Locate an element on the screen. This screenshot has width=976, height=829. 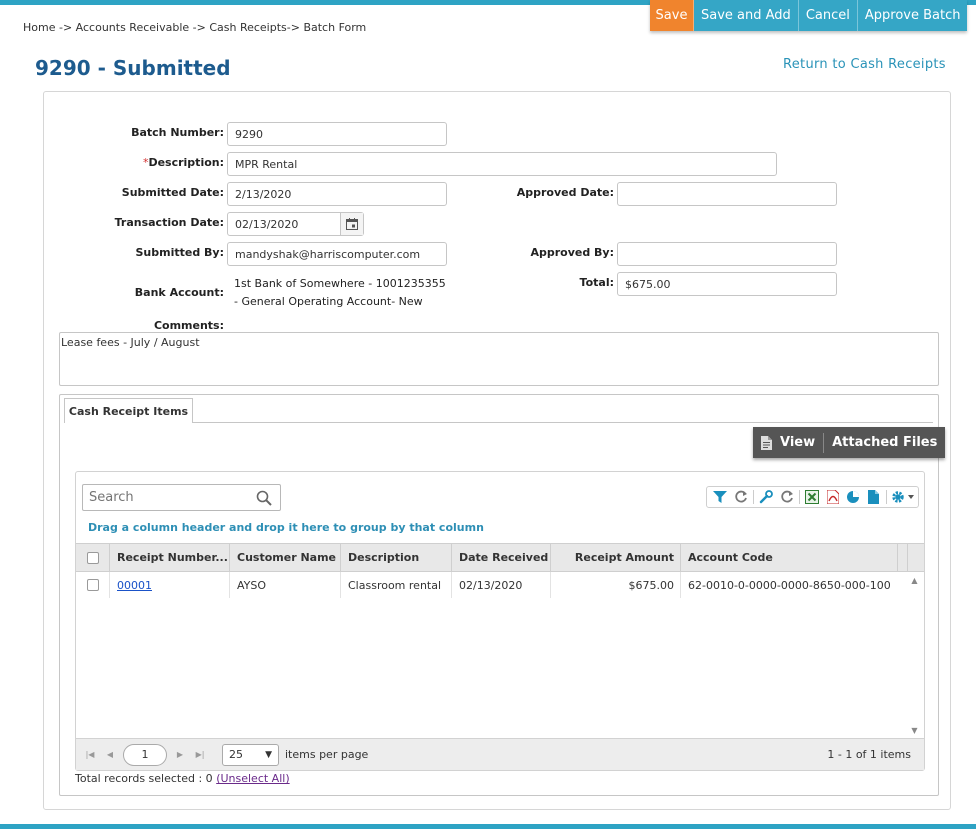
select-all-checkbox is located at coordinates (92, 557).